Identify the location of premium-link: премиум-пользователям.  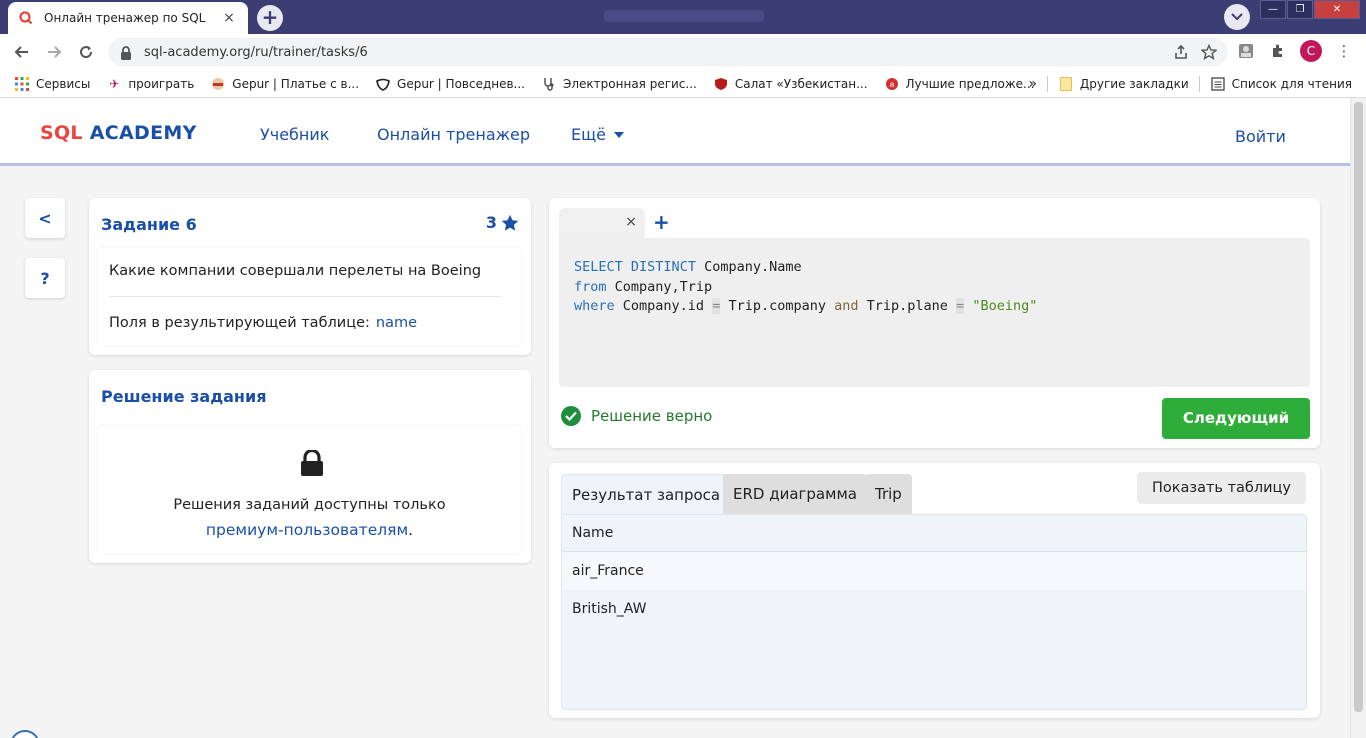
(307, 530).